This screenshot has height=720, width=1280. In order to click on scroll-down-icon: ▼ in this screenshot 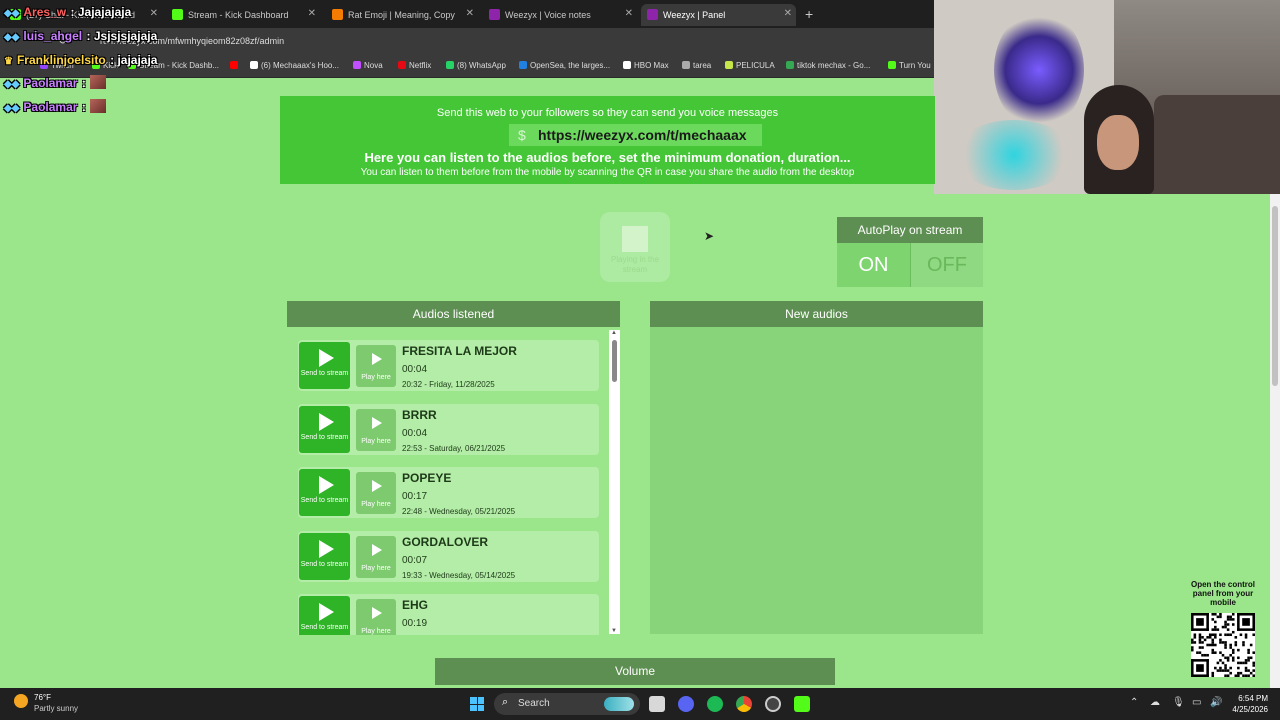, I will do `click(614, 631)`.